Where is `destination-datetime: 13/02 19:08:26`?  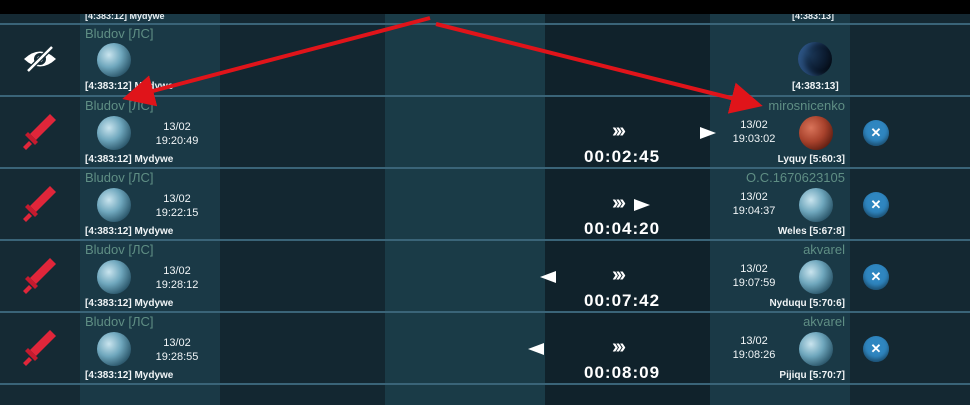 destination-datetime: 13/02 19:08:26 is located at coordinates (754, 348).